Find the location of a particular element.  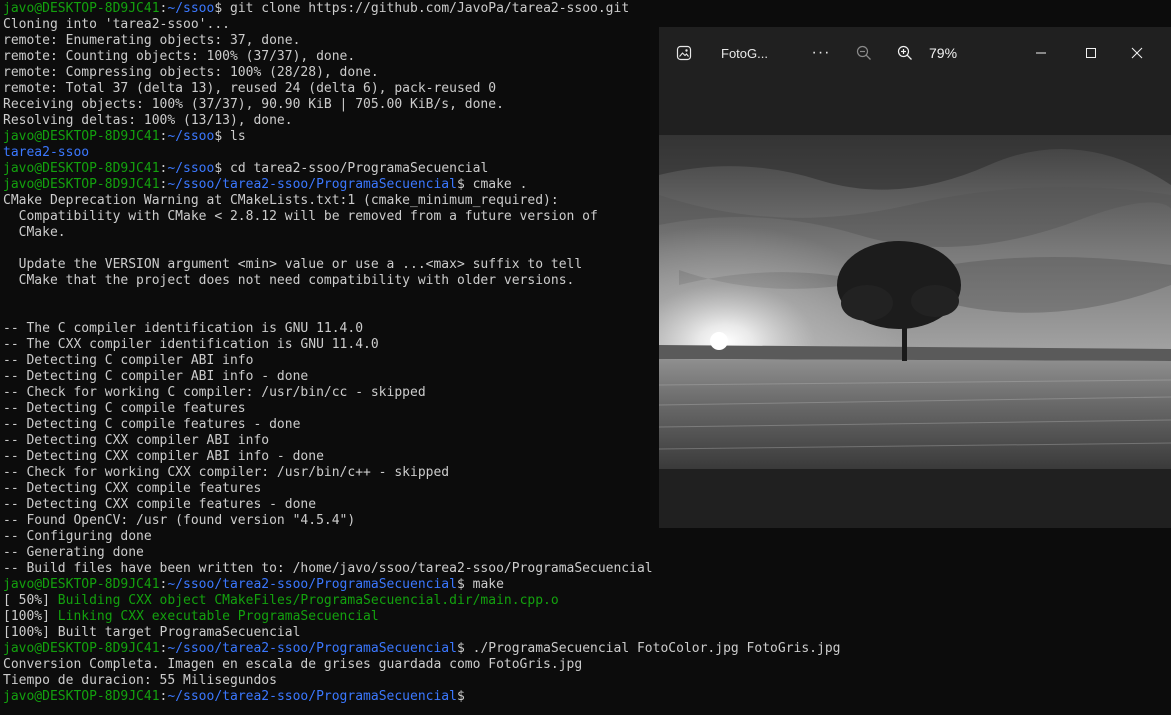

terminal-text: $ is located at coordinates (460, 696).